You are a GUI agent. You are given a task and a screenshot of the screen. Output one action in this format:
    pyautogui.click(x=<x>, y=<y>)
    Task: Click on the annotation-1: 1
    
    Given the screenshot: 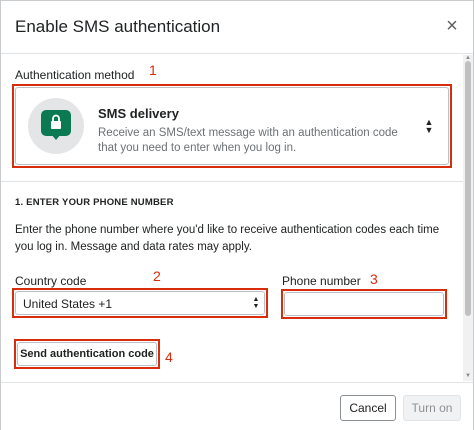 What is the action you would take?
    pyautogui.click(x=153, y=70)
    